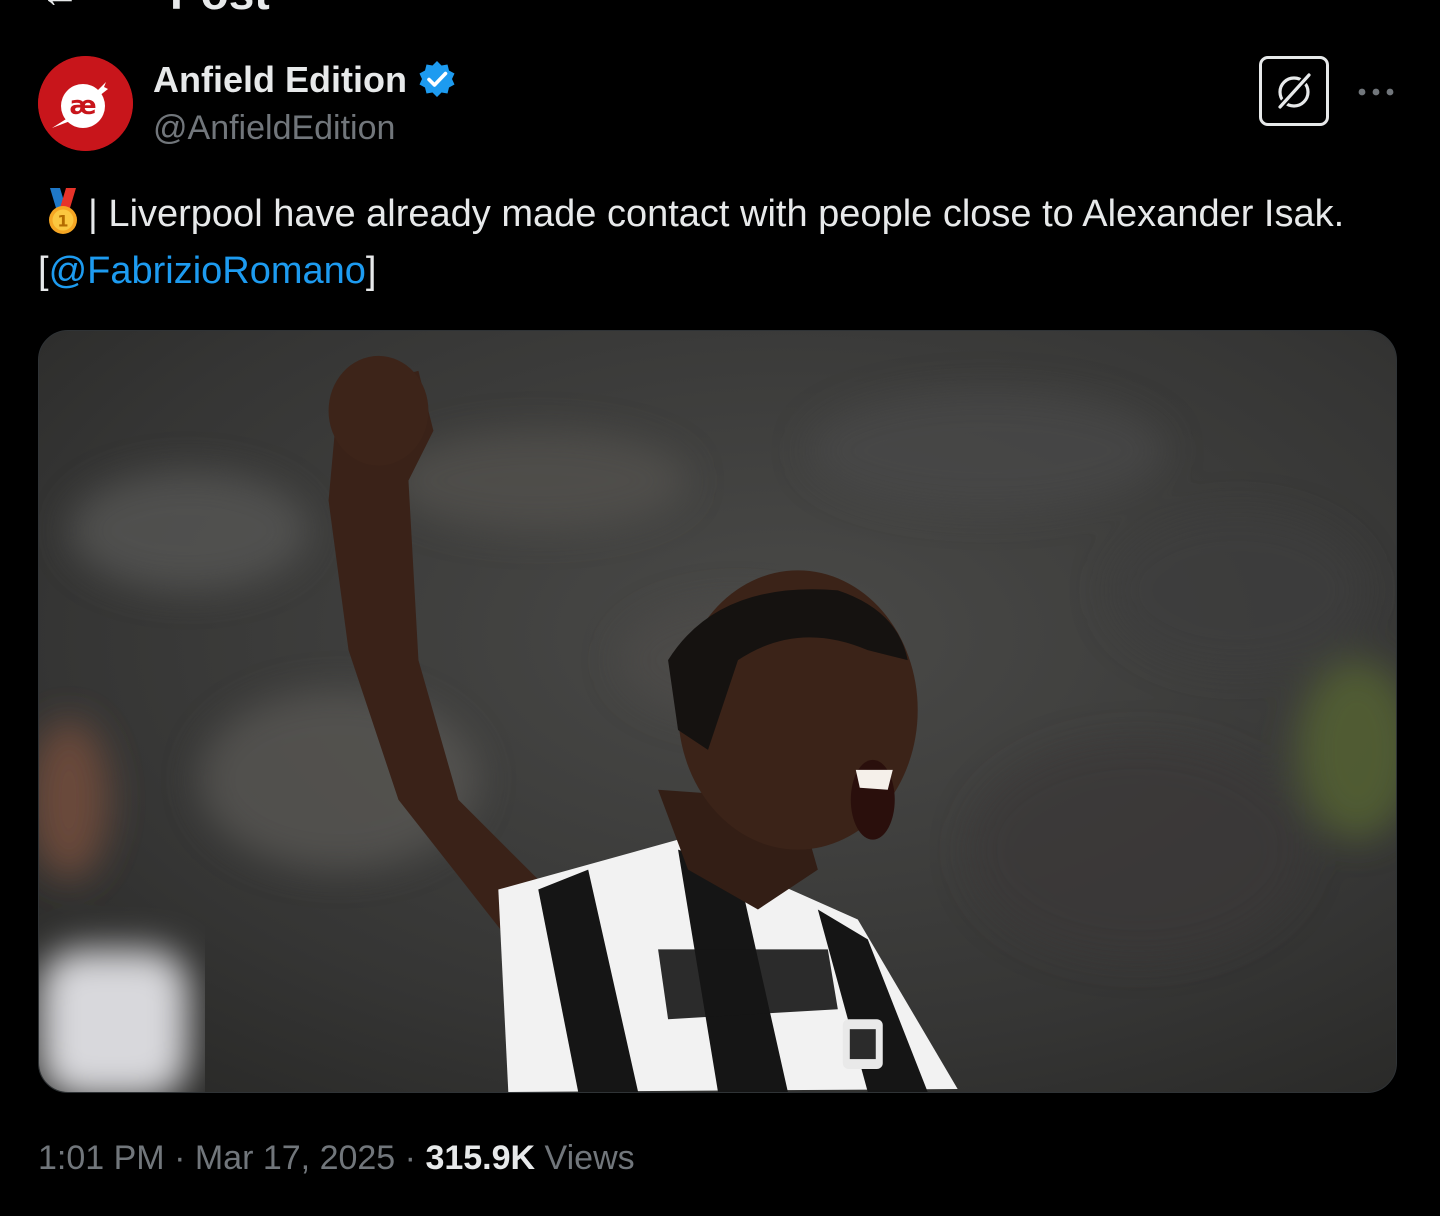 The image size is (1440, 1216). What do you see at coordinates (60, 8) in the screenshot?
I see `back-arrow-icon: ←` at bounding box center [60, 8].